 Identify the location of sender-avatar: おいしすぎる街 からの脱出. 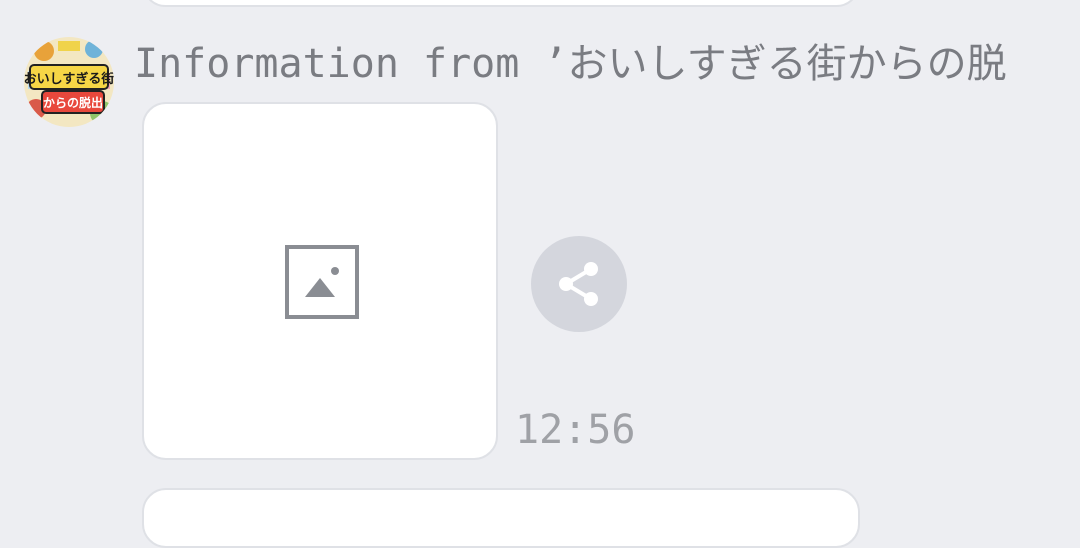
(69, 82).